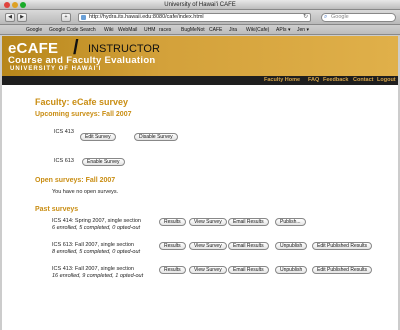 This screenshot has width=400, height=330. What do you see at coordinates (34, 30) in the screenshot?
I see `bookmark-google: Google` at bounding box center [34, 30].